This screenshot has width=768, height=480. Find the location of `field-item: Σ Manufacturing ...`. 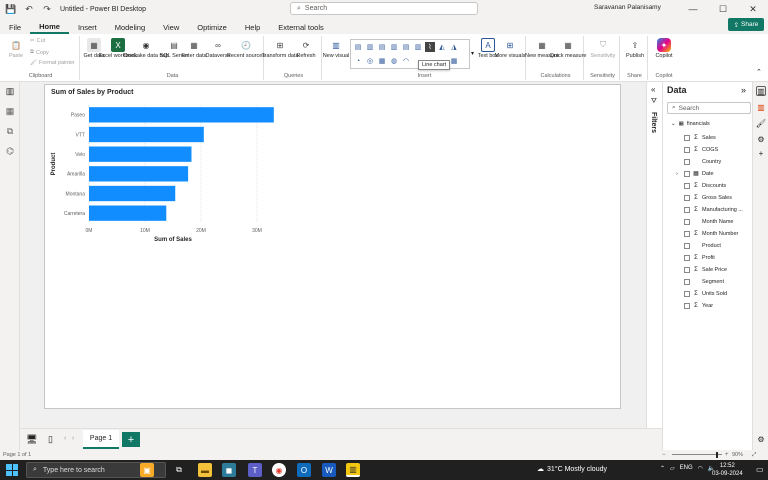

field-item: Σ Manufacturing ... is located at coordinates (713, 209).